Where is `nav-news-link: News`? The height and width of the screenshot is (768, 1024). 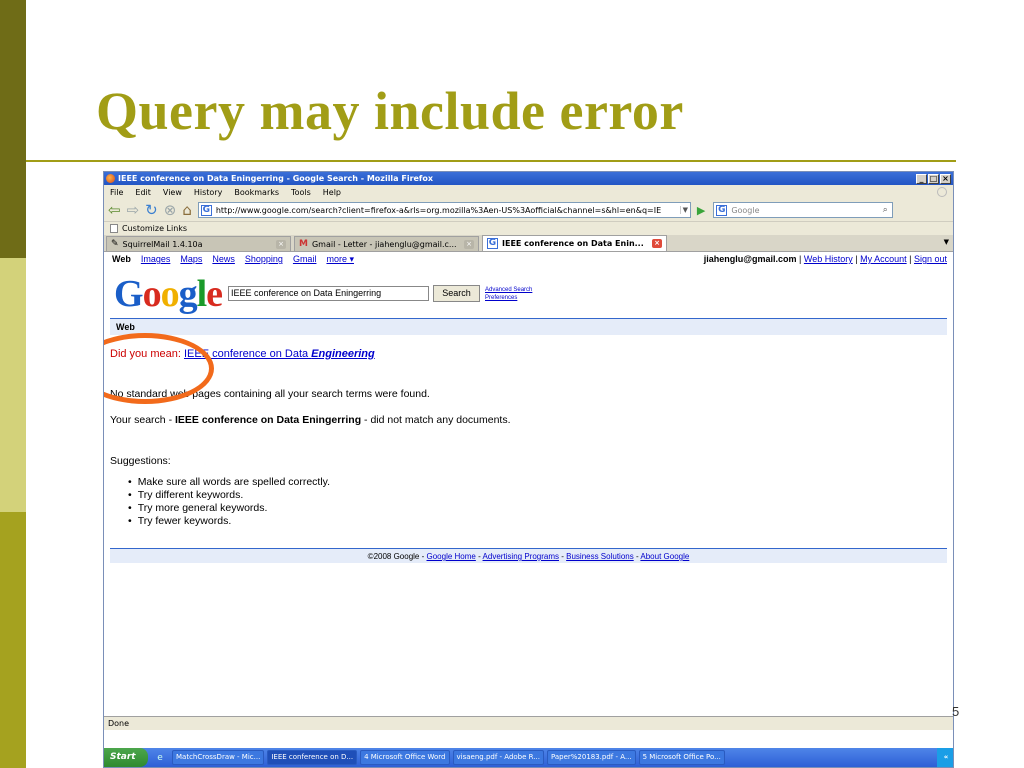 nav-news-link: News is located at coordinates (223, 259).